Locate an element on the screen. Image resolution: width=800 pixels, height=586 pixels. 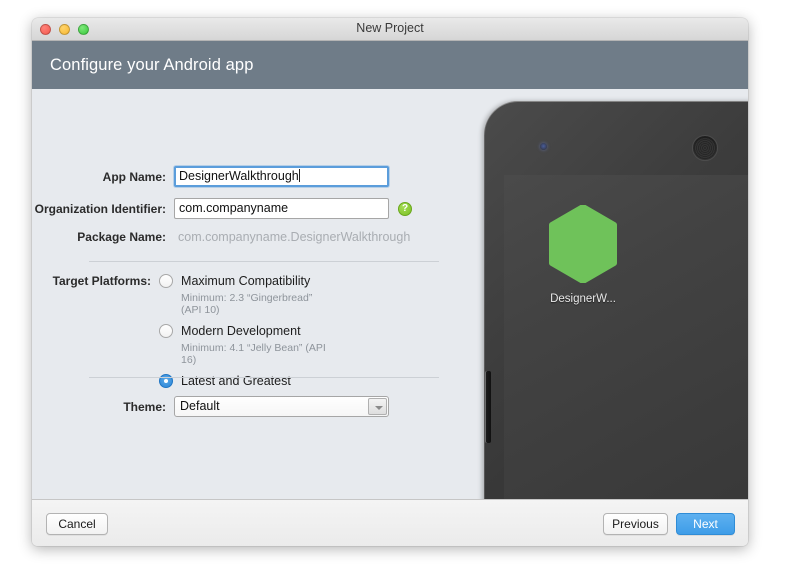
front-sensor-icon is located at coordinates (543, 146).